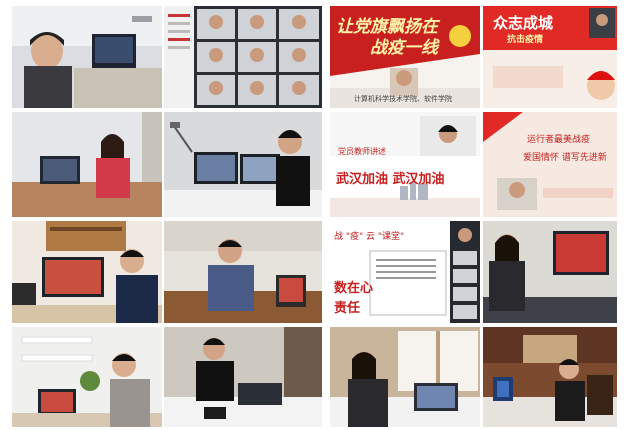 Image resolution: width=626 pixels, height=430 pixels. I want to click on photo-man-laptop-desk, so click(243, 377).